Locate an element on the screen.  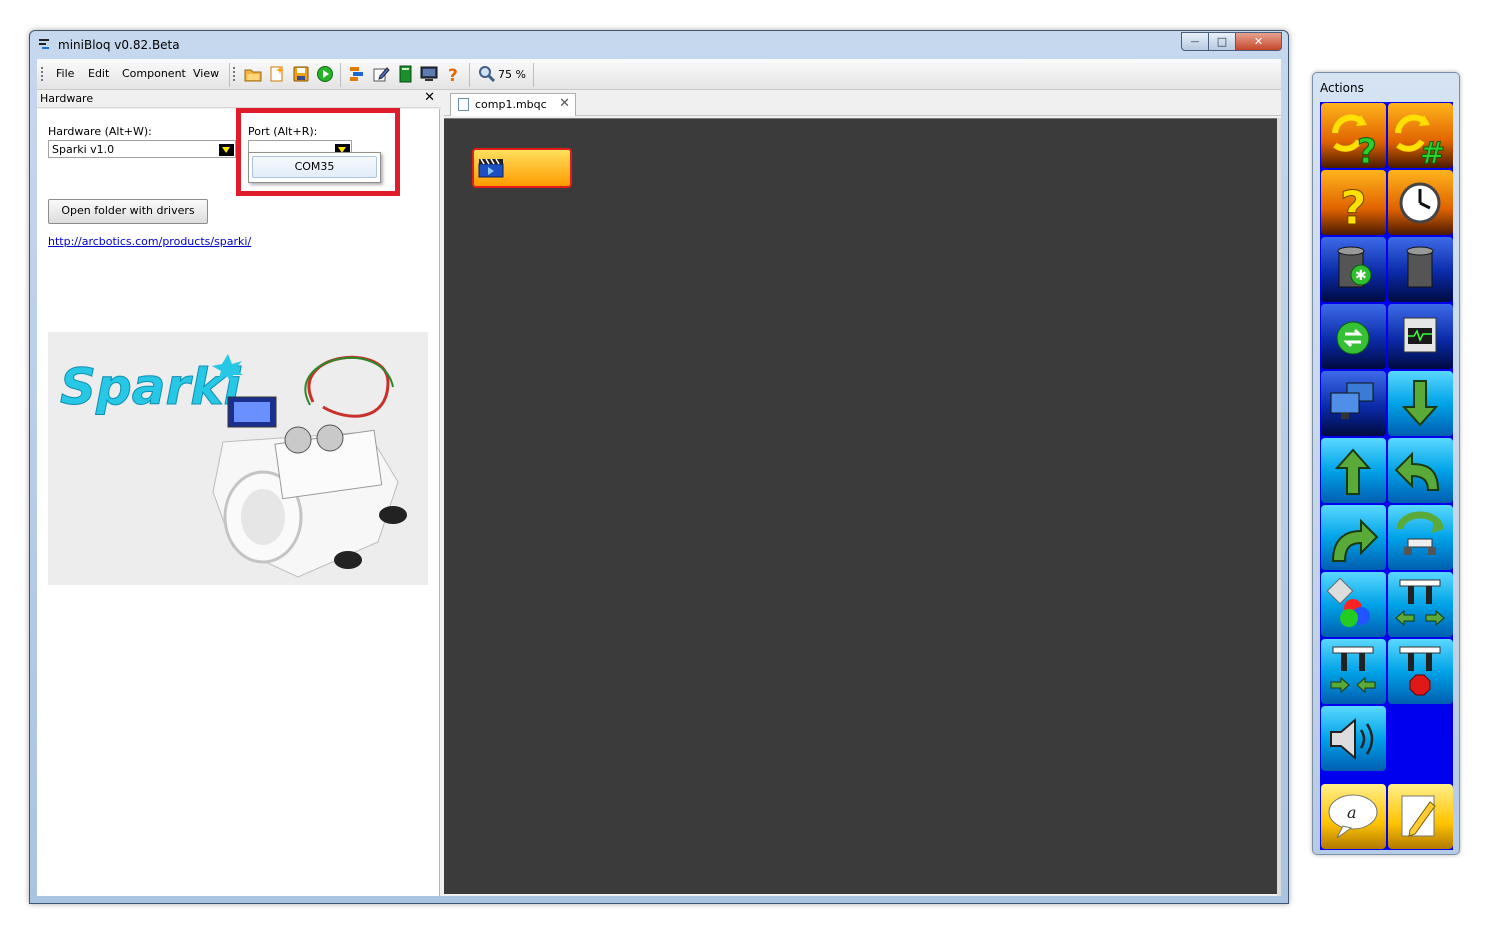
arrow-down-icon is located at coordinates (1420, 403).